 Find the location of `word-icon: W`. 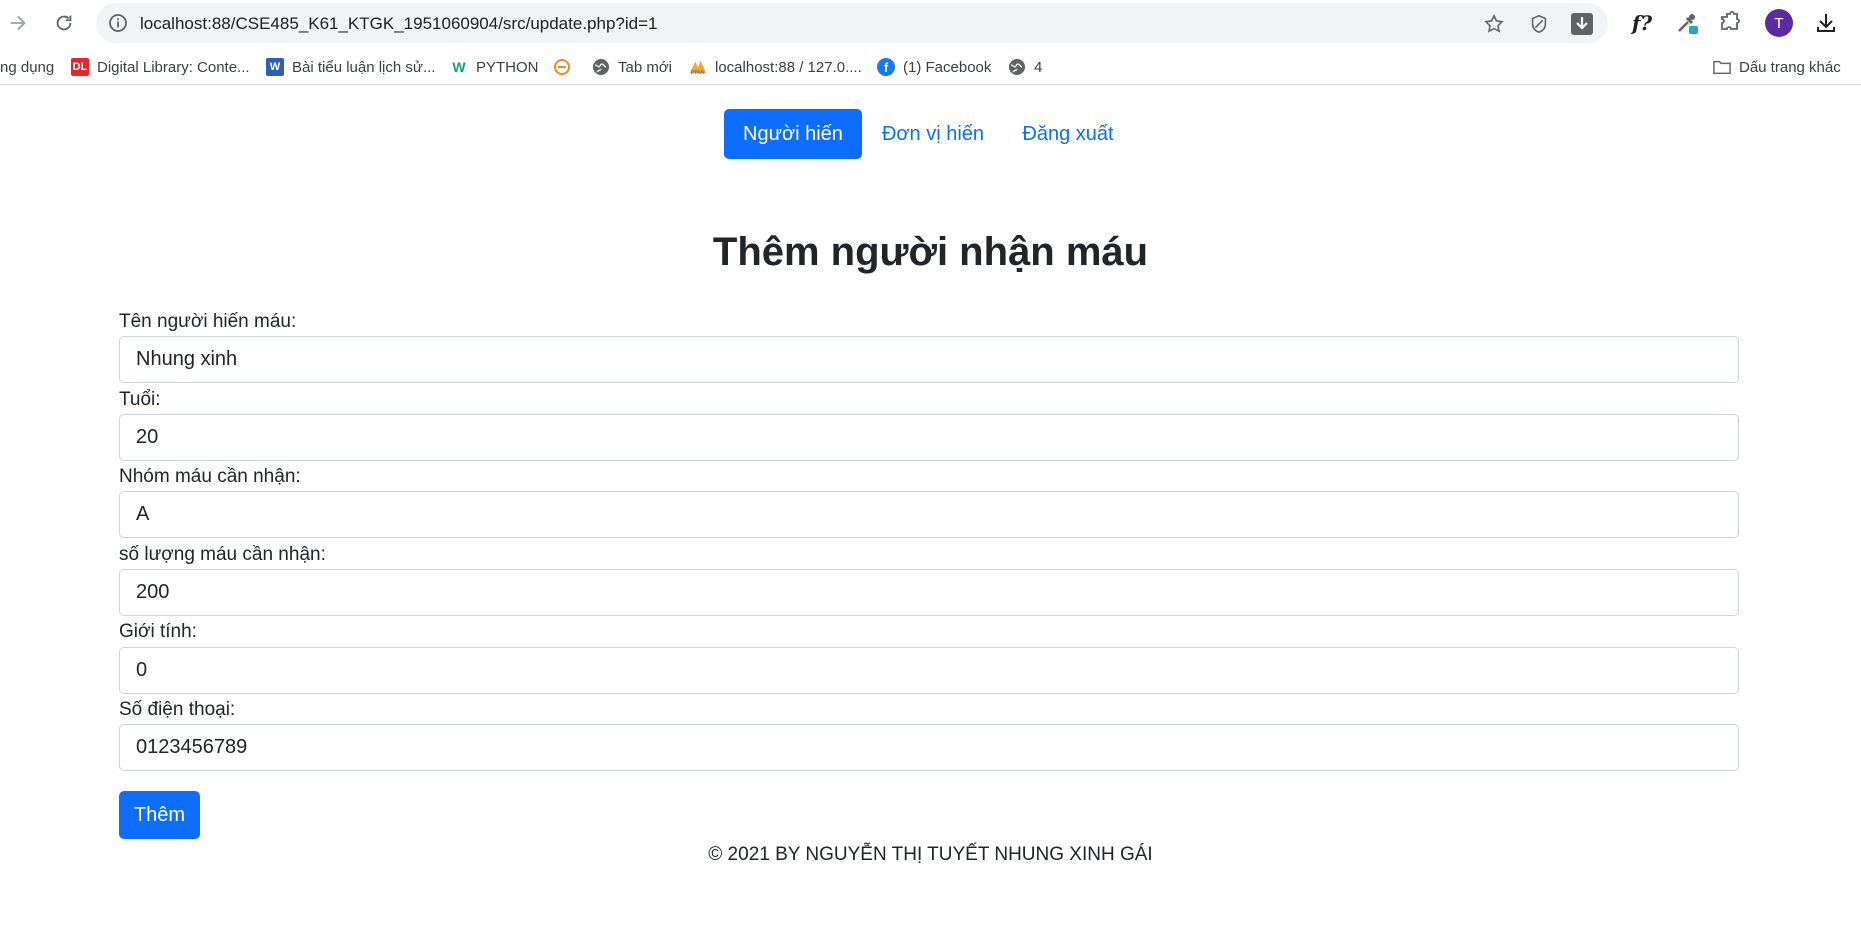

word-icon: W is located at coordinates (275, 67).